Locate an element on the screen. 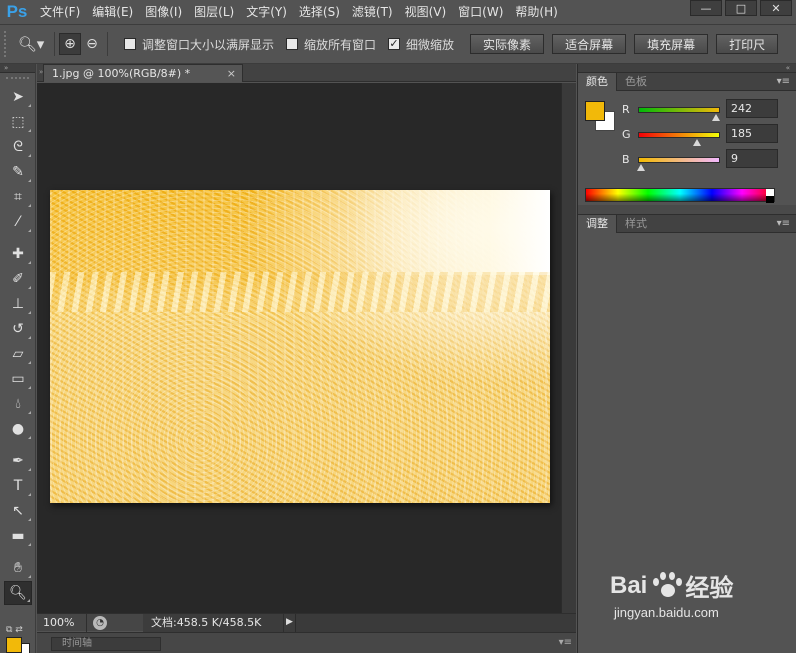  panel-collapse-icon: « is located at coordinates (687, 68).